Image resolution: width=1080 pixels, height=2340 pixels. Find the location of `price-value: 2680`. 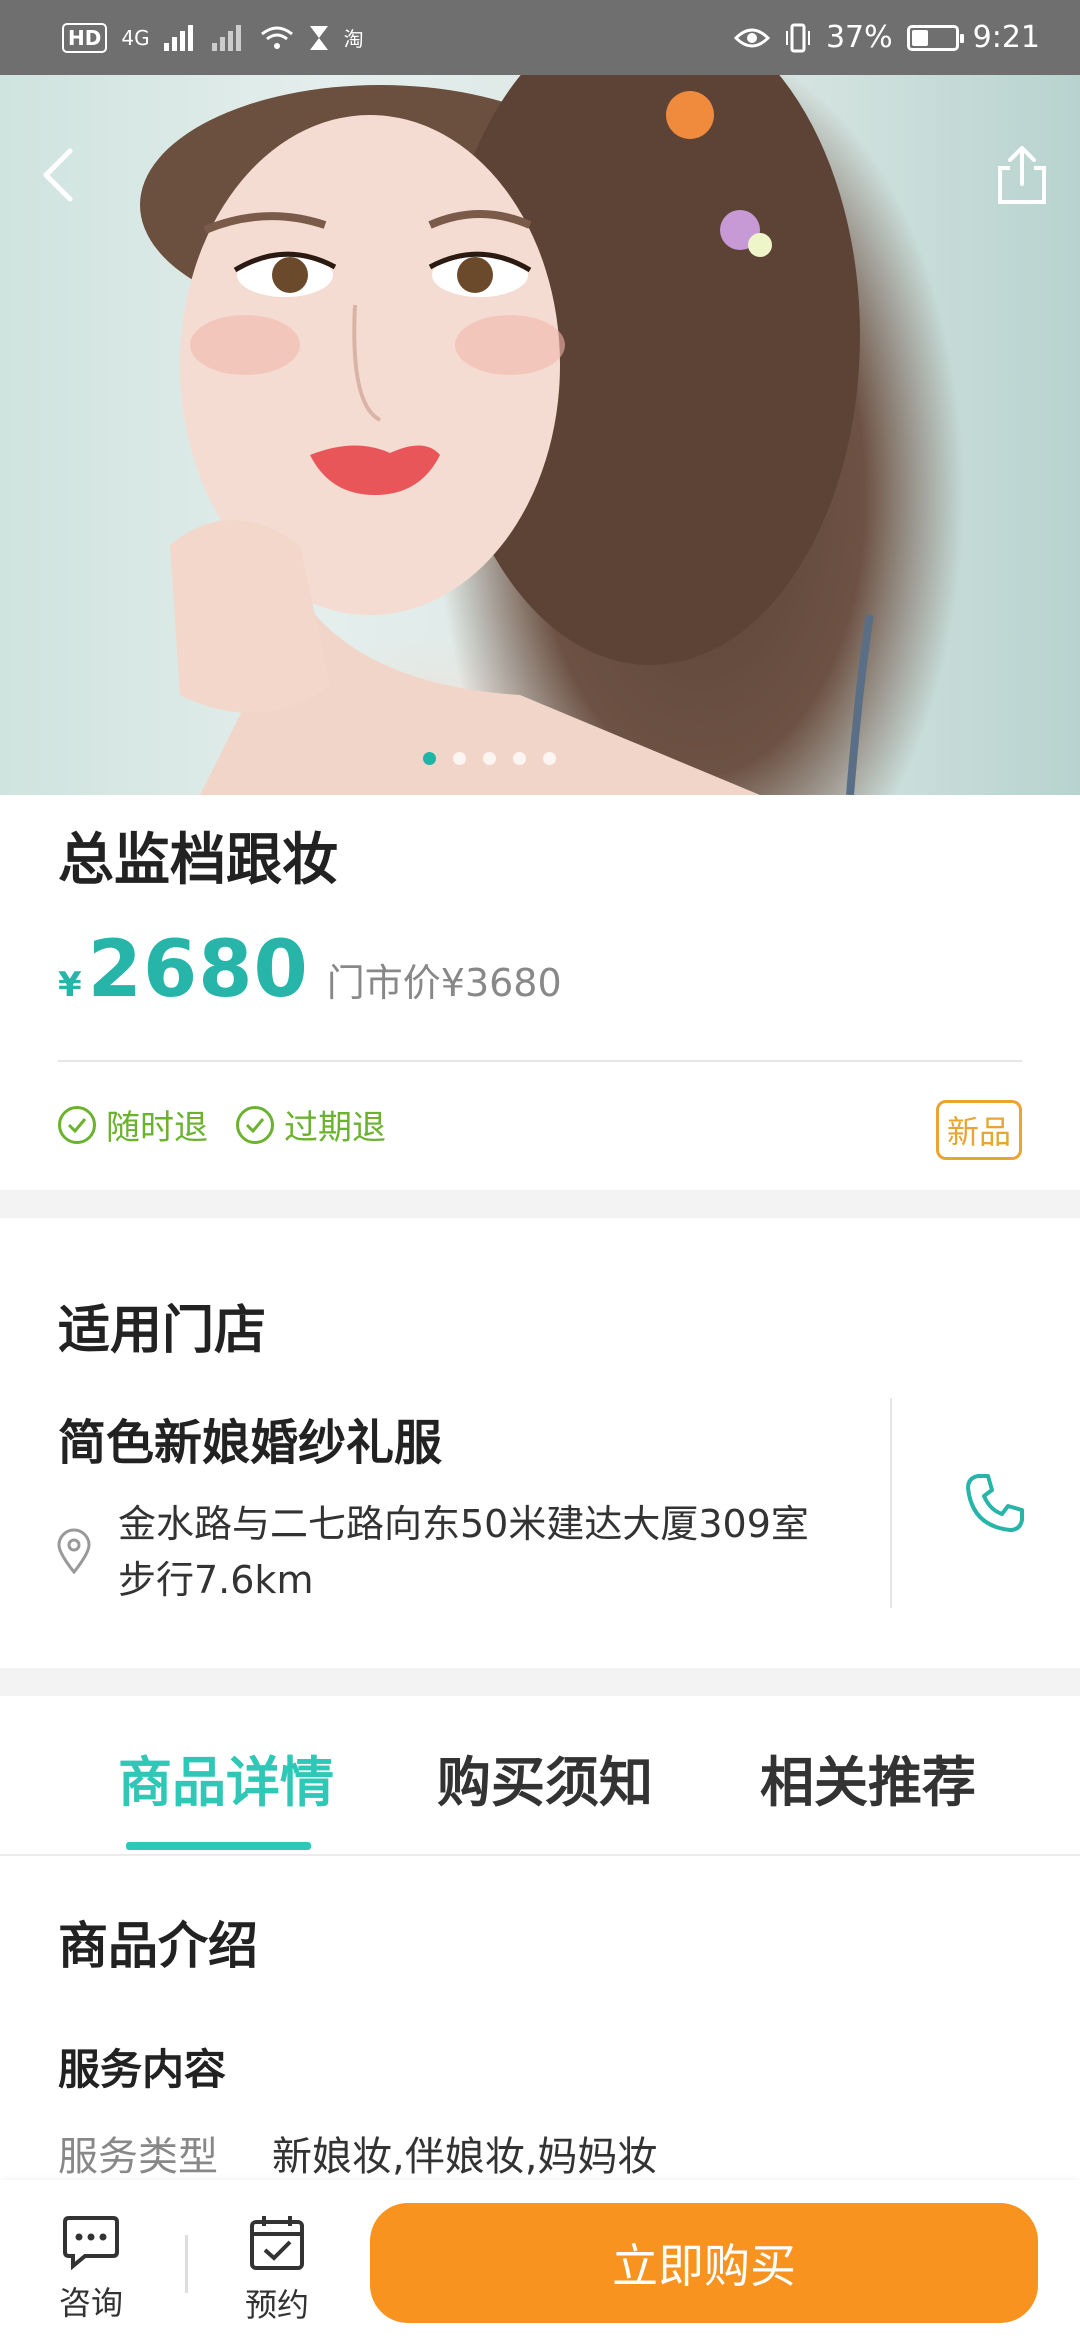

price-value: 2680 is located at coordinates (198, 970).